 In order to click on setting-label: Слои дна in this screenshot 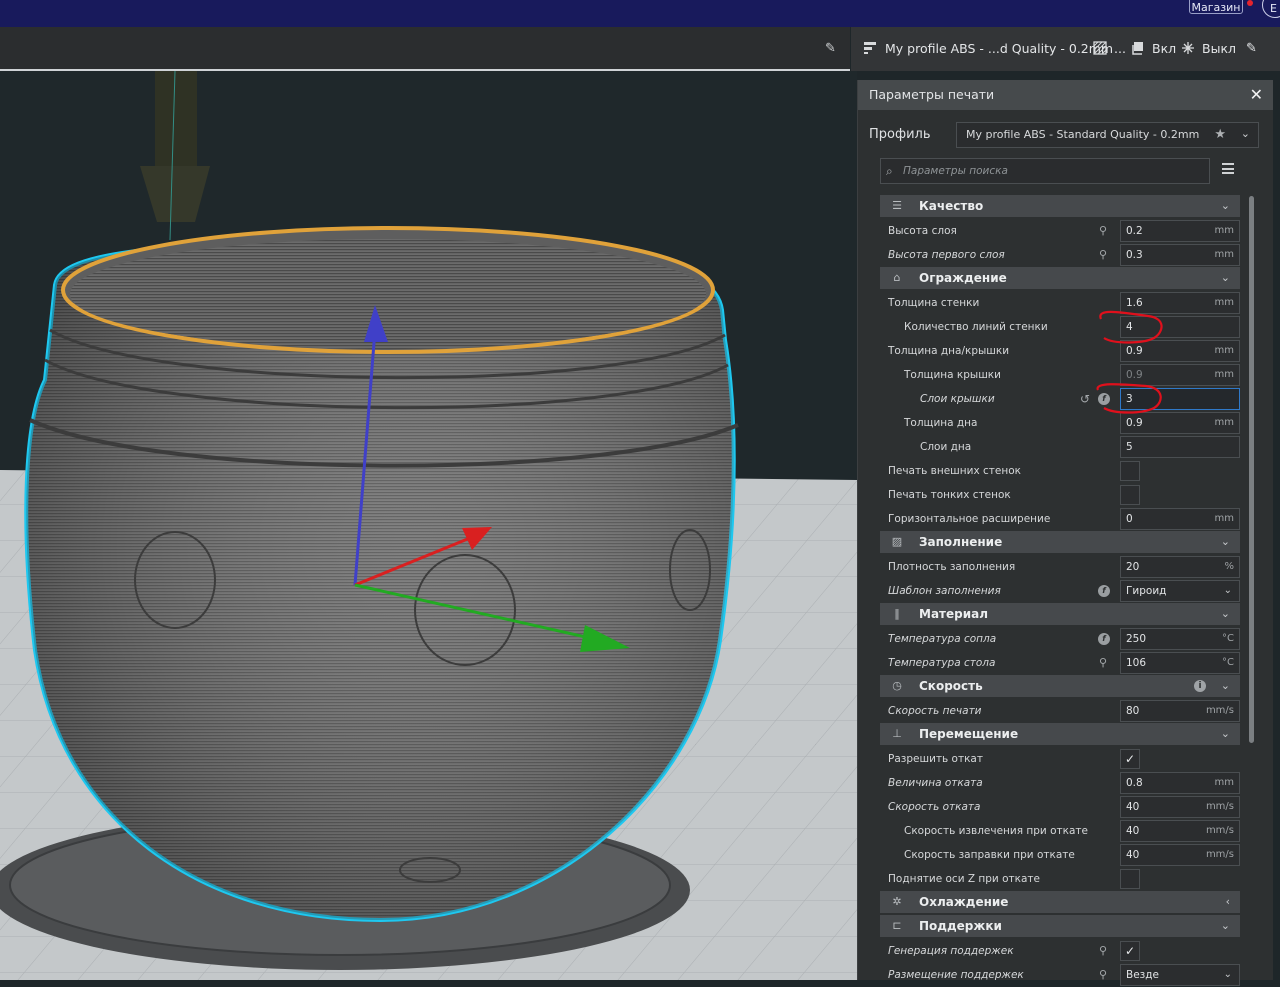, I will do `click(946, 447)`.